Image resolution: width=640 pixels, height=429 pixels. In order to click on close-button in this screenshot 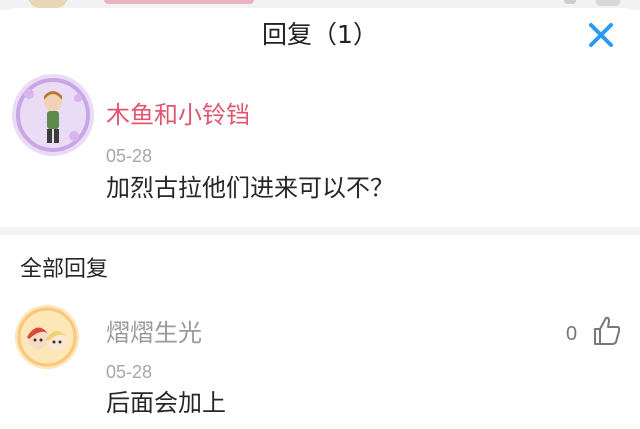, I will do `click(601, 35)`.